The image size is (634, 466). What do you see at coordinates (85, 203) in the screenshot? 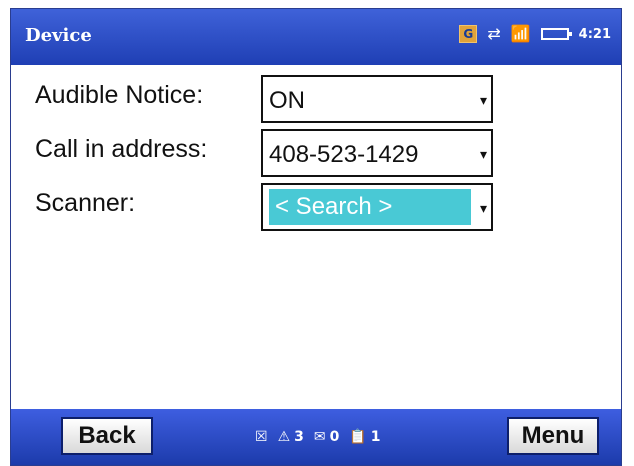
I see `scanner-label: Scanner:` at bounding box center [85, 203].